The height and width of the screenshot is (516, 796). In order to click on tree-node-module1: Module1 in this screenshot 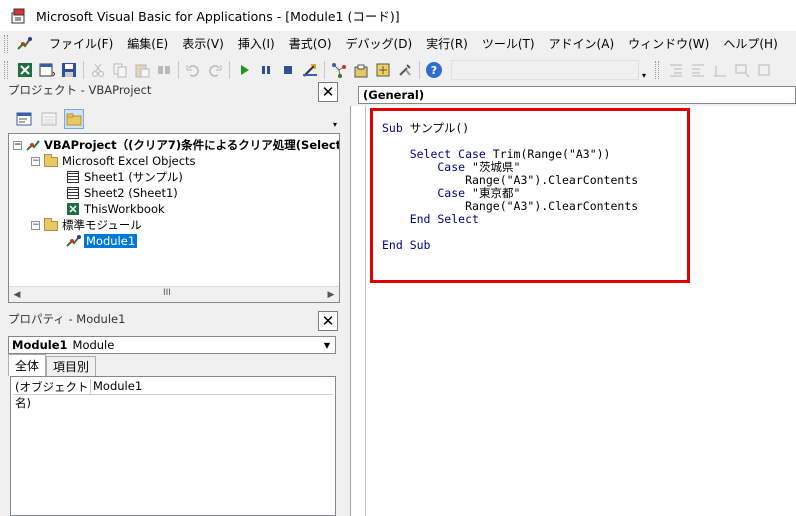, I will do `click(101, 241)`.